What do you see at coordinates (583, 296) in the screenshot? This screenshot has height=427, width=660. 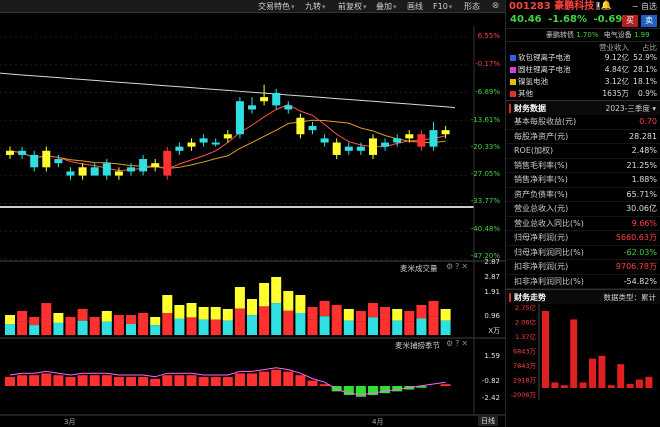 I see `trend-section-header: 财务走势 数据类型：累计` at bounding box center [583, 296].